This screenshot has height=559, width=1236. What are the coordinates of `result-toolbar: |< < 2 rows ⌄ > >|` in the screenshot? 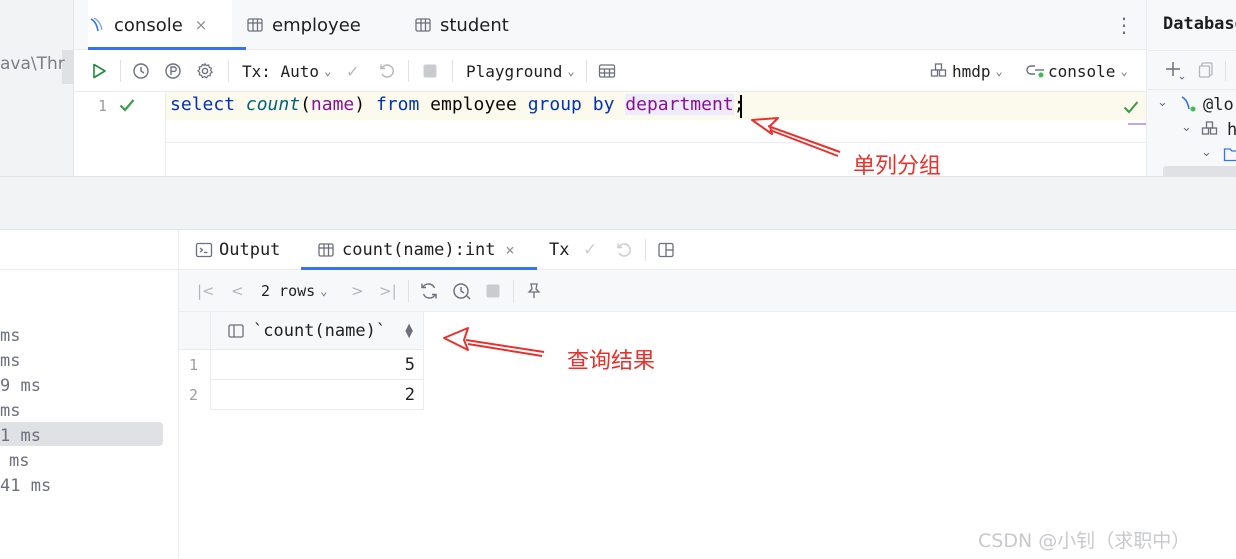 It's located at (707, 291).